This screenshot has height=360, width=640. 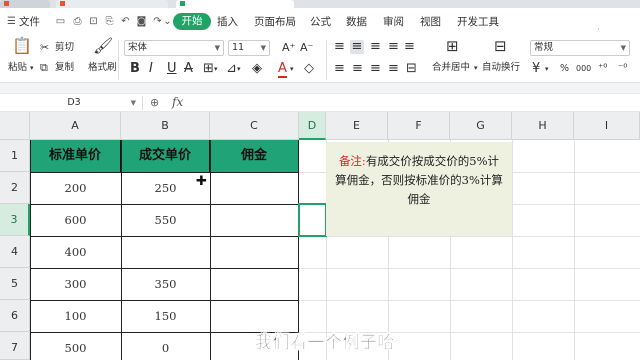 What do you see at coordinates (75, 284) in the screenshot?
I see `table-cell: 300` at bounding box center [75, 284].